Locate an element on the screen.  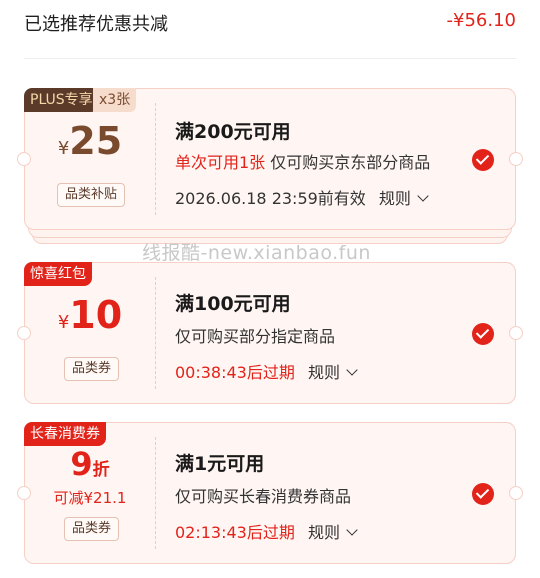
expiry-text: 2026.06.18 23:59前有效 is located at coordinates (270, 198).